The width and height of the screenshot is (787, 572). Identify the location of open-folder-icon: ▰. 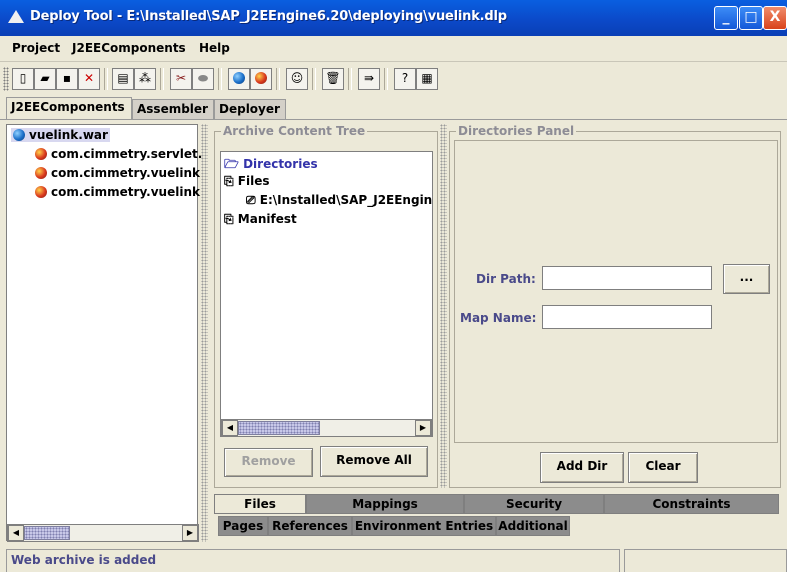
(45, 79).